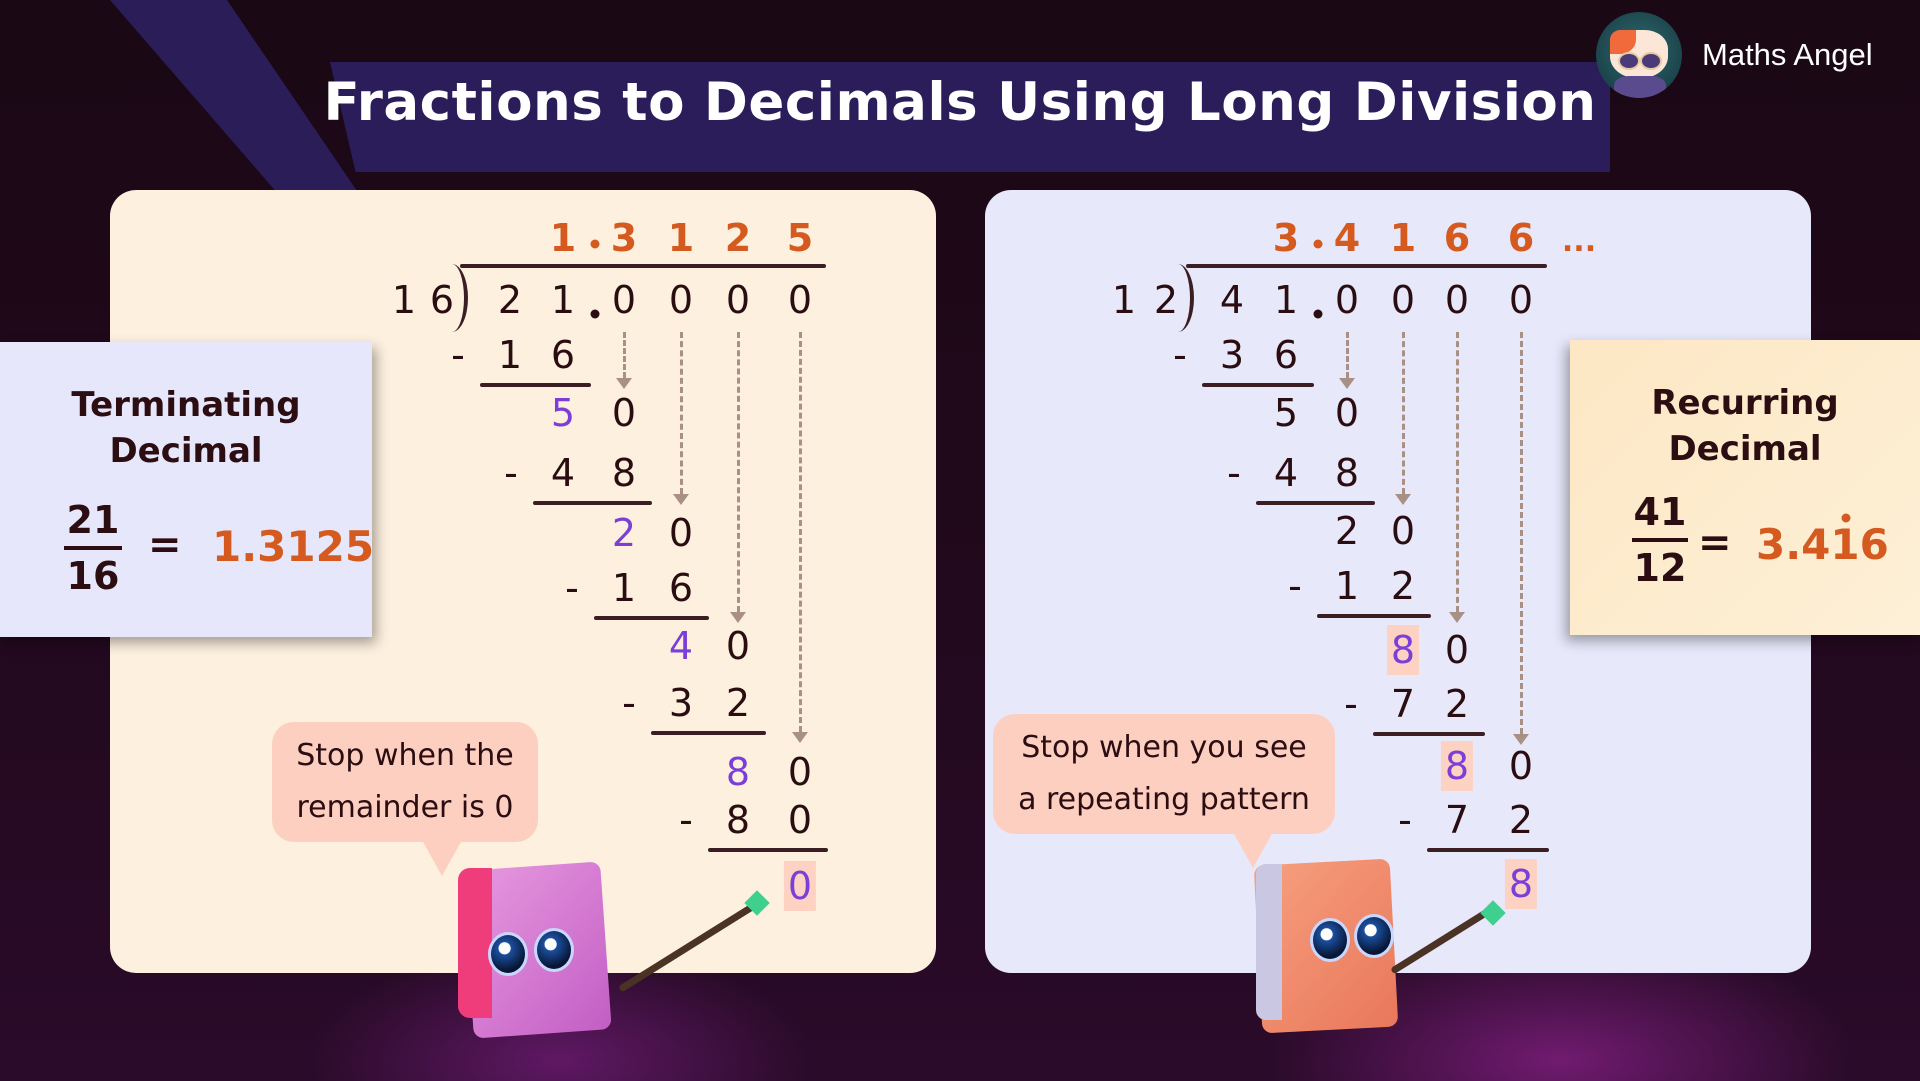 This screenshot has height=1081, width=1920. What do you see at coordinates (1745, 403) in the screenshot?
I see `note-title-line1: Recurring` at bounding box center [1745, 403].